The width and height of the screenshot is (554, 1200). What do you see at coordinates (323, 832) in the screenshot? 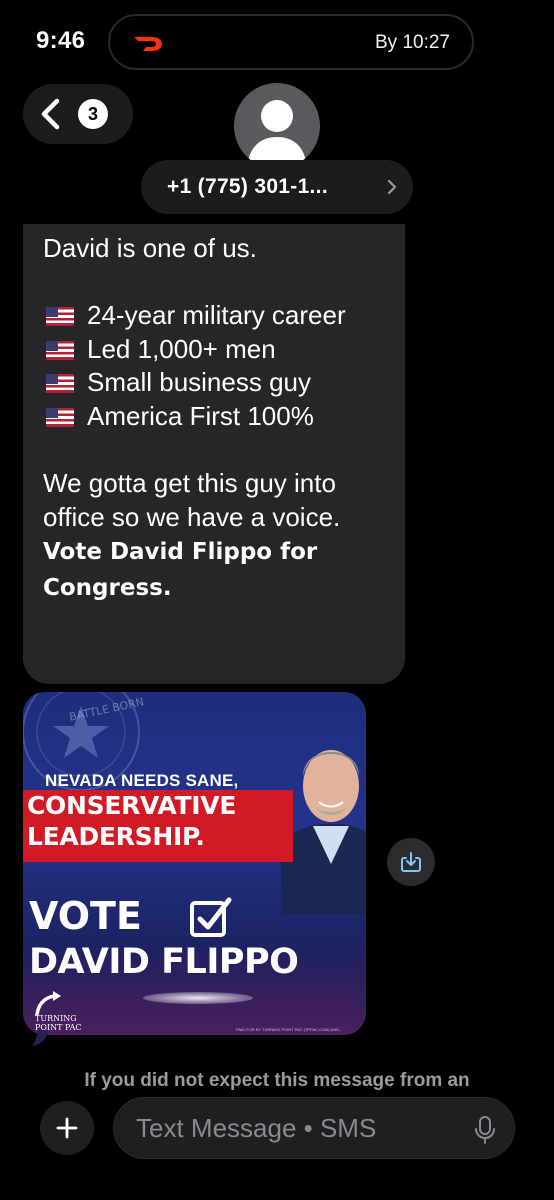
I see `candidate-portrait` at bounding box center [323, 832].